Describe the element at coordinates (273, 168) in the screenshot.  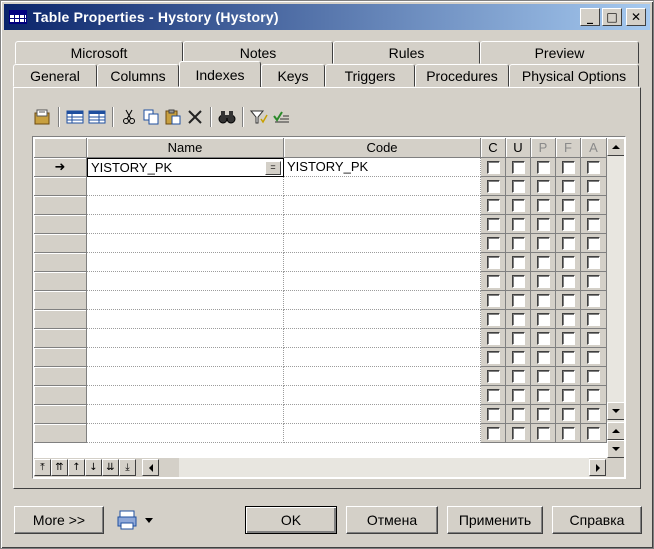
I see `ellipsis-button: =` at that location.